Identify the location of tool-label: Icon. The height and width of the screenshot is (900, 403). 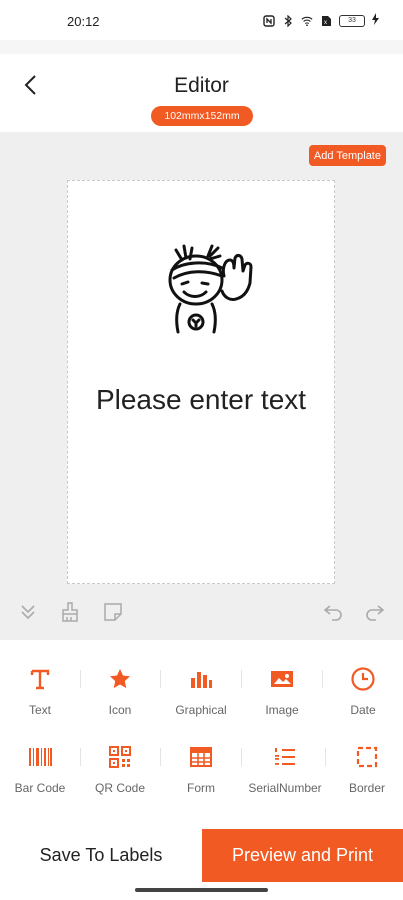
(120, 710).